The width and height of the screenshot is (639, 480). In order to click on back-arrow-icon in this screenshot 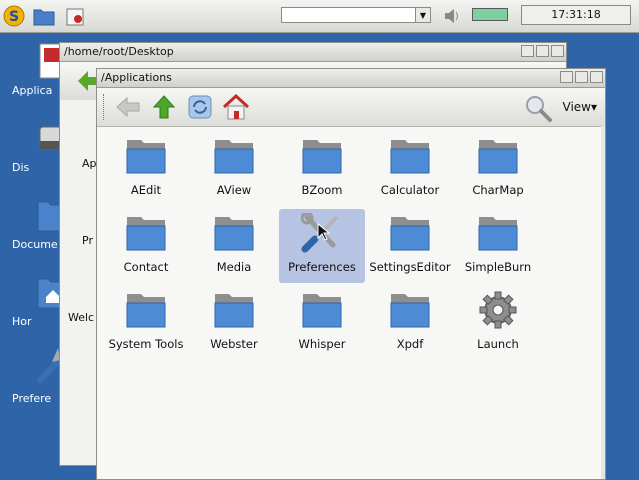, I will do `click(128, 107)`.